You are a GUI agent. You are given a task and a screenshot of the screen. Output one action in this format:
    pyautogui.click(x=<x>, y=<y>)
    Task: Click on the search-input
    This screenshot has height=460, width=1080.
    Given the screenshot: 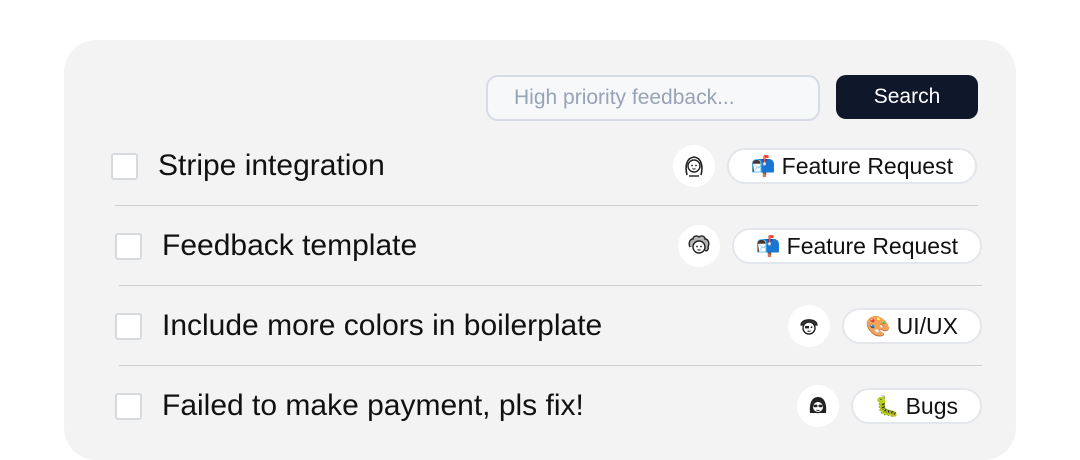 What is the action you would take?
    pyautogui.click(x=653, y=98)
    